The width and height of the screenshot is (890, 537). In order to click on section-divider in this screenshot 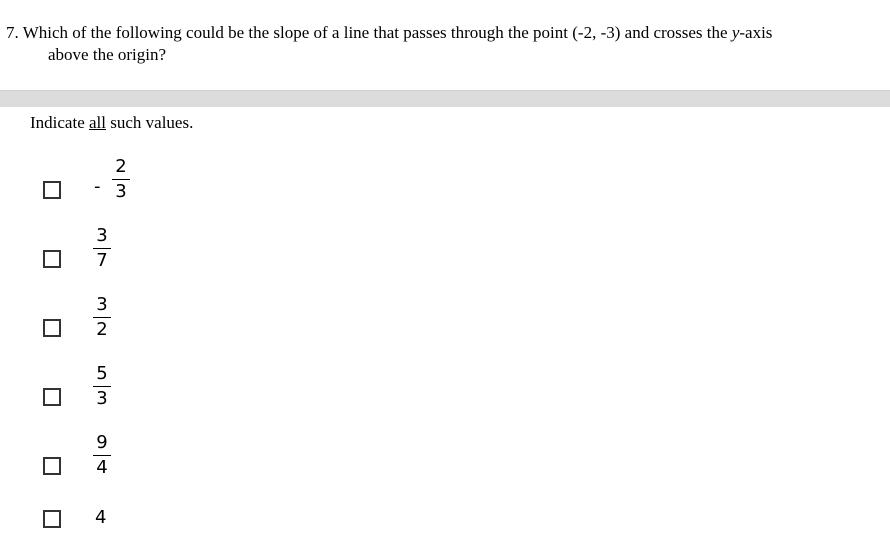, I will do `click(445, 98)`.